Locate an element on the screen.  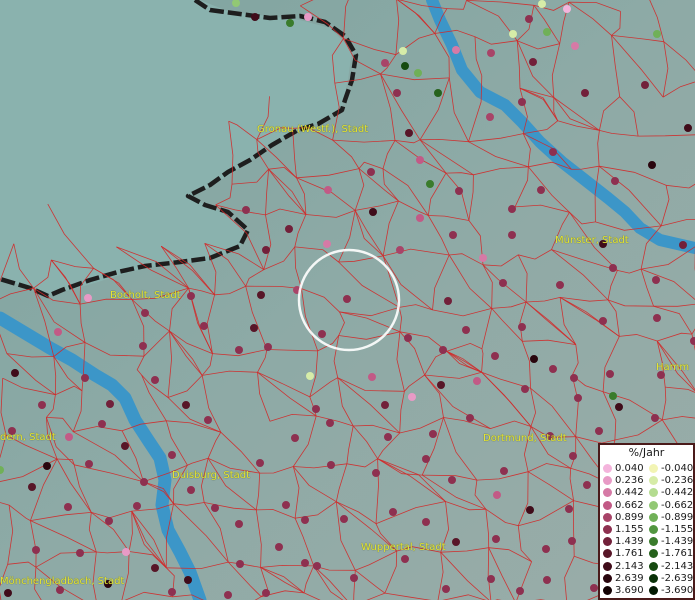
legend-value-positive: 0.899 is located at coordinates (629, 517).